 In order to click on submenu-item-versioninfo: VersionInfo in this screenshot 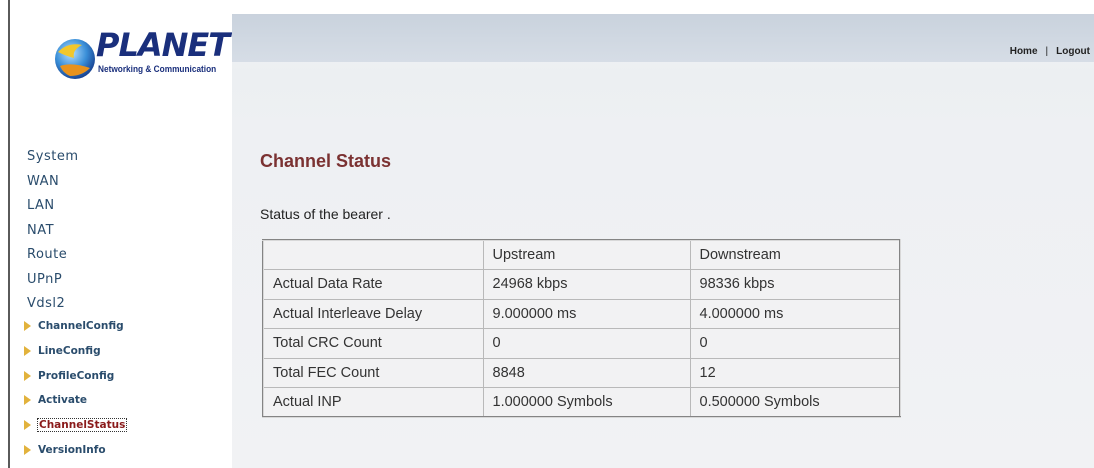, I will do `click(75, 449)`.